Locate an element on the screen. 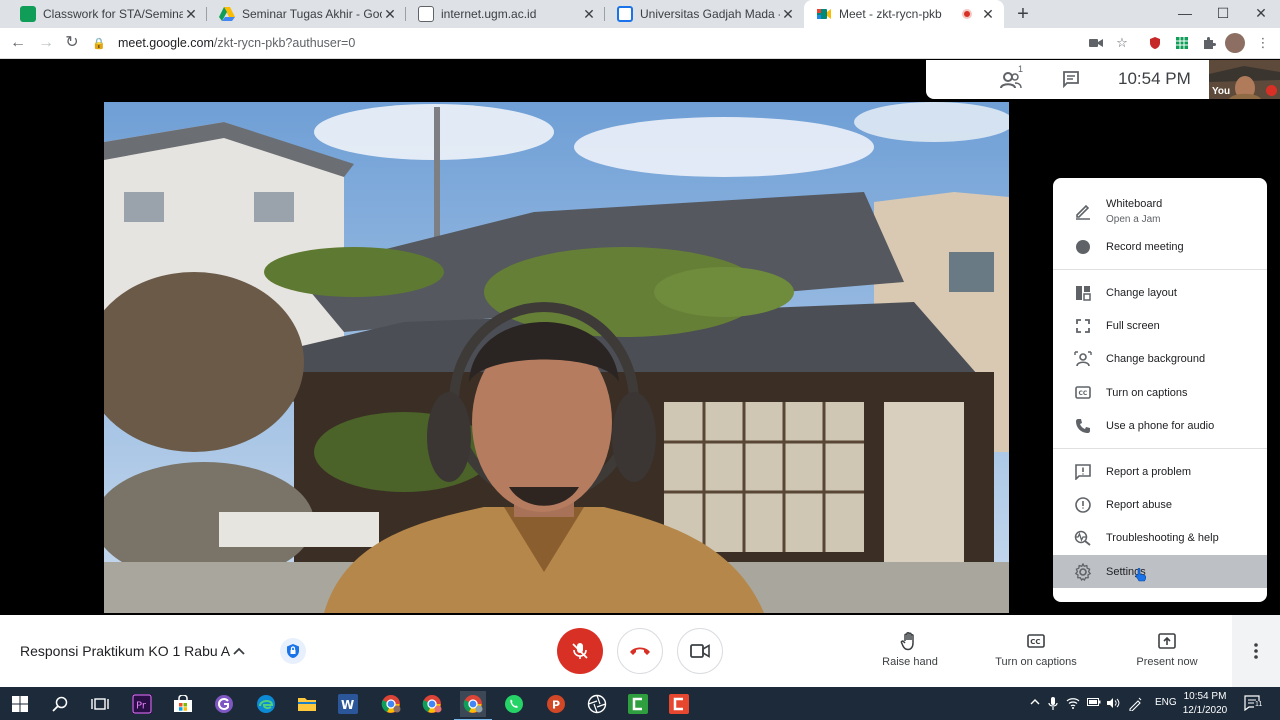  camera-in-use-icon is located at coordinates (1096, 43).